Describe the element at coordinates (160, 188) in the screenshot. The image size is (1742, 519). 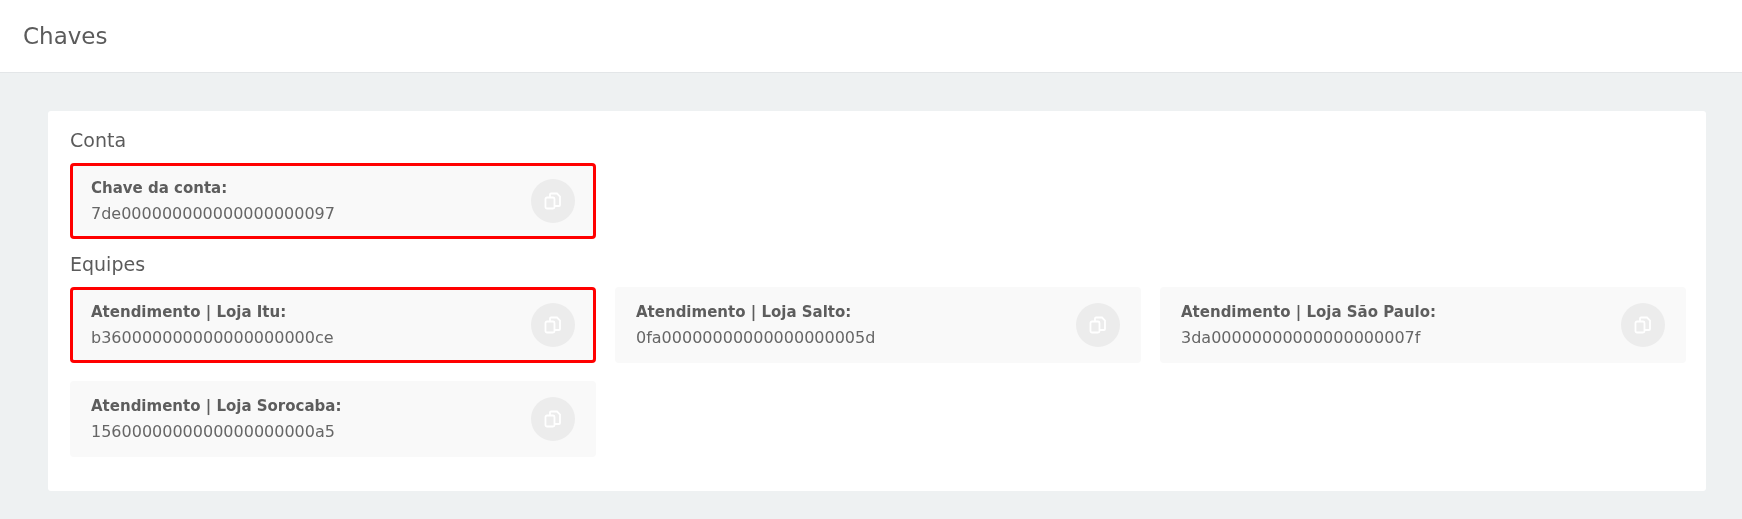
I see `key-label: Chave da conta:` at that location.